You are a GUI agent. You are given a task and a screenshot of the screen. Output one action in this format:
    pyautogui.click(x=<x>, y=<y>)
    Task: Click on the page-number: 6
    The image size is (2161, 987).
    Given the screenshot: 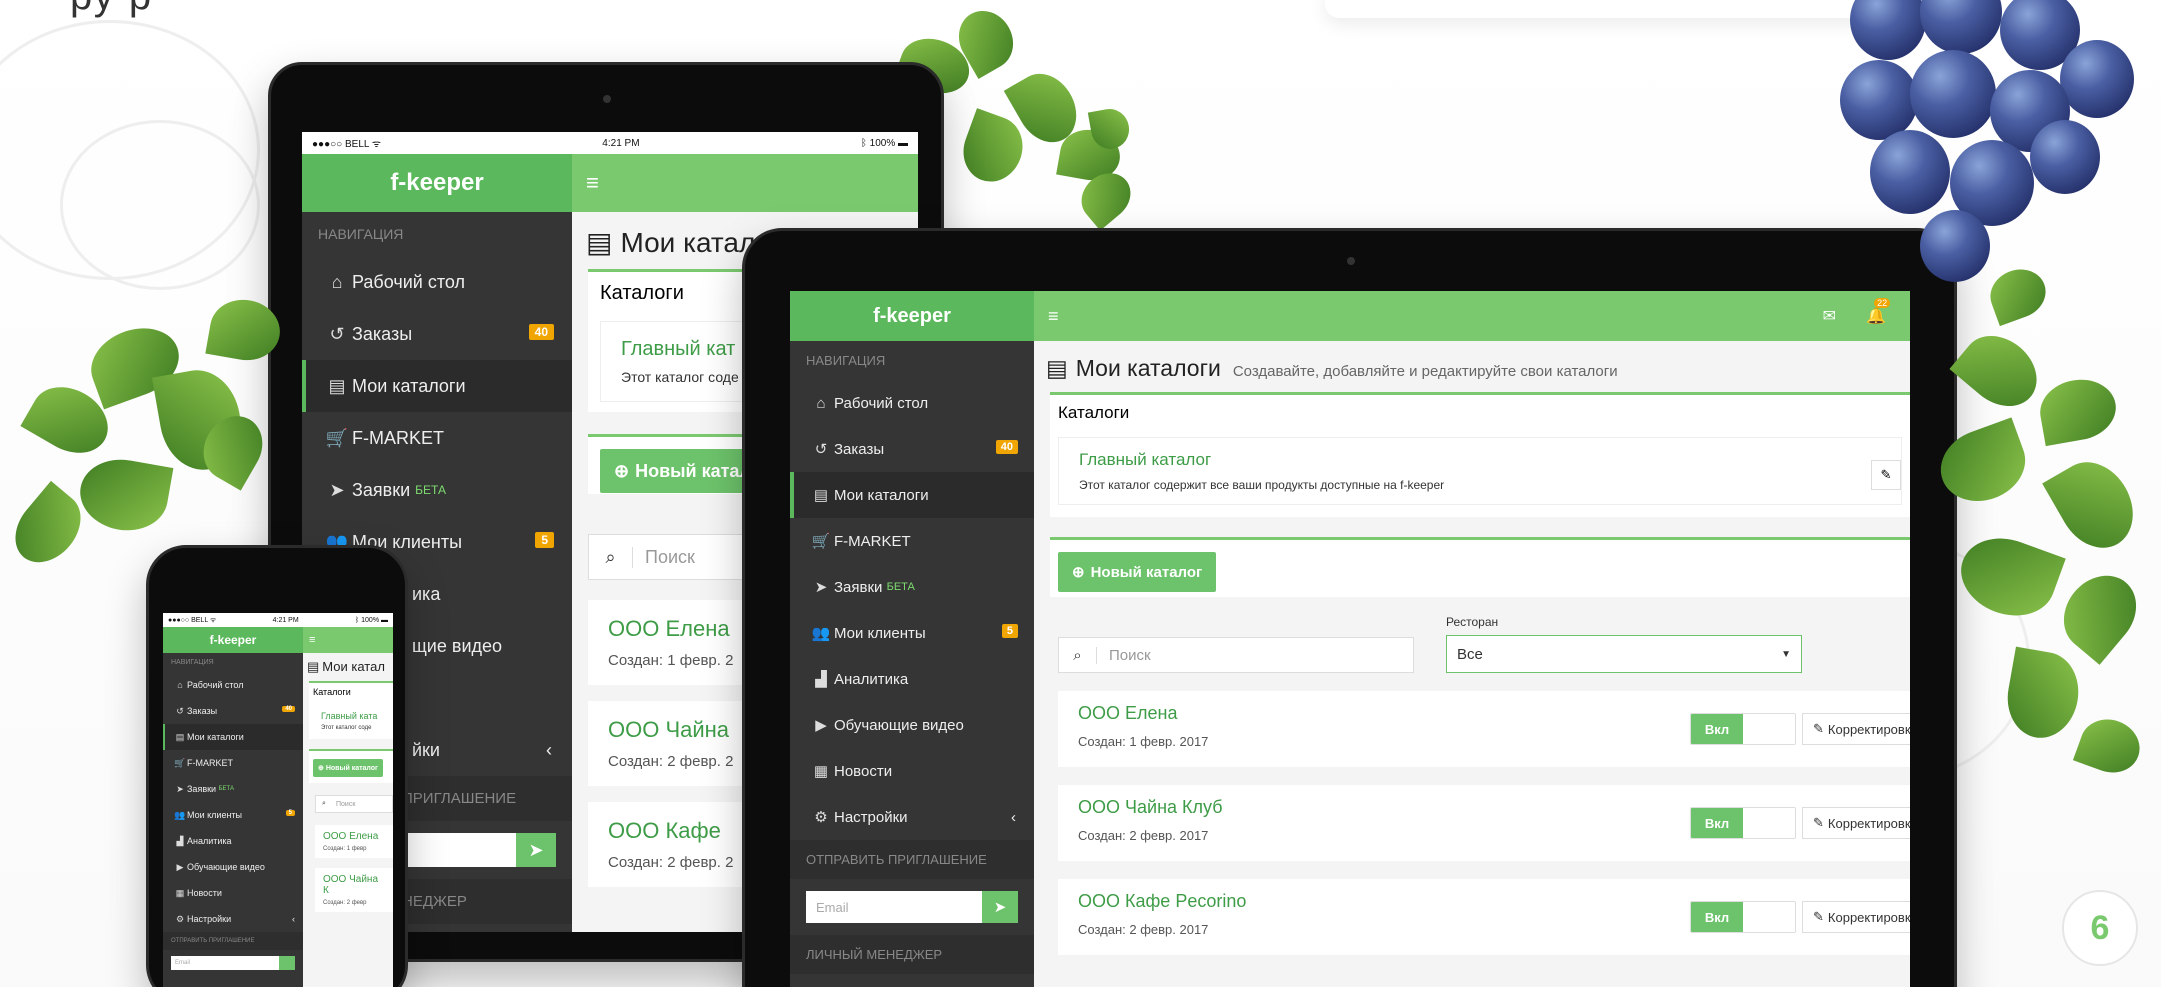 What is the action you would take?
    pyautogui.click(x=2100, y=928)
    